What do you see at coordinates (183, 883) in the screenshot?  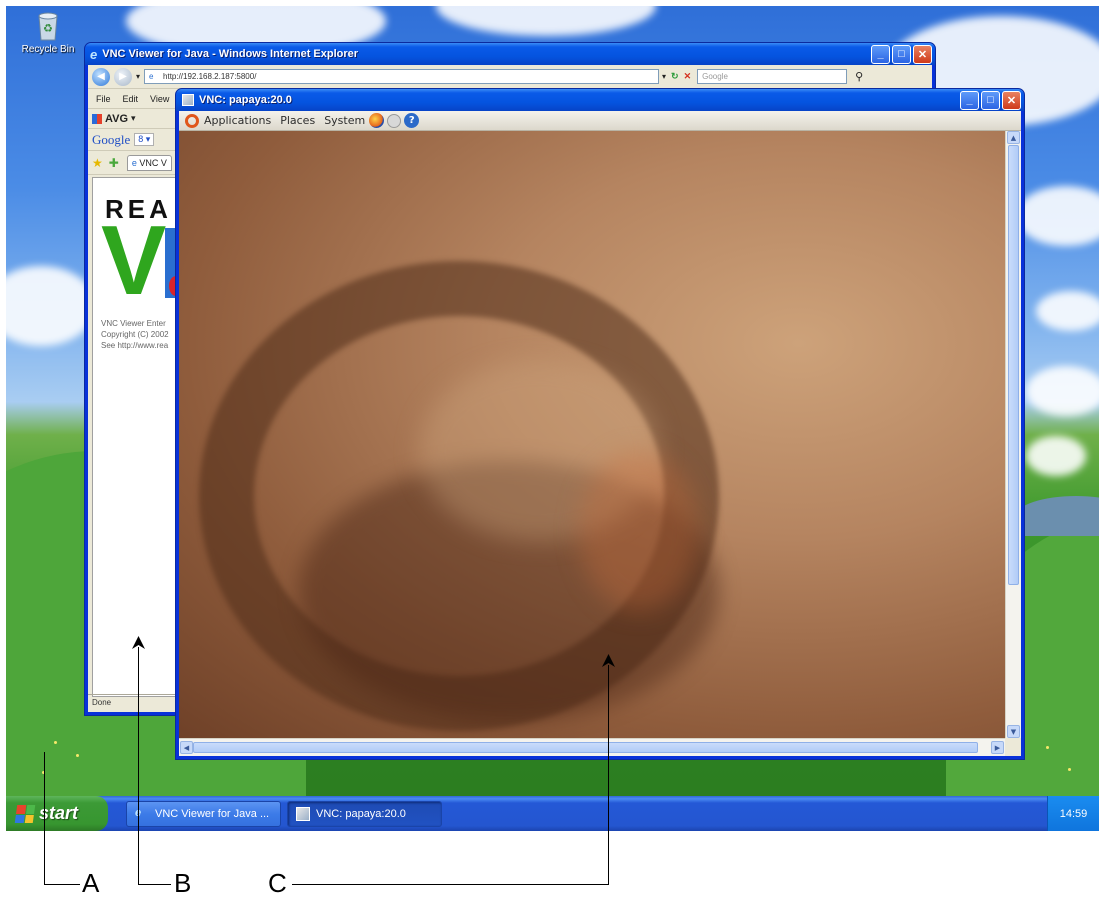 I see `callout-b-label: B` at bounding box center [183, 883].